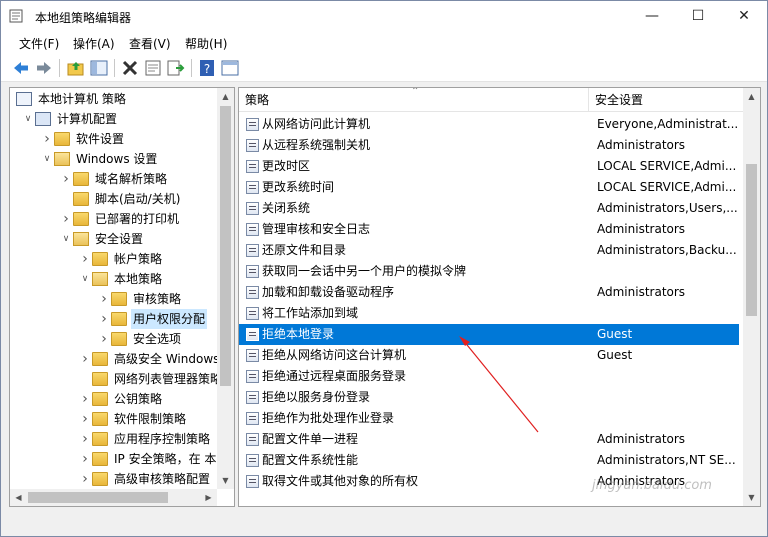 Image resolution: width=768 pixels, height=537 pixels. What do you see at coordinates (489, 376) in the screenshot?
I see `policy-row: 拒绝通过远程桌面服务登录` at bounding box center [489, 376].